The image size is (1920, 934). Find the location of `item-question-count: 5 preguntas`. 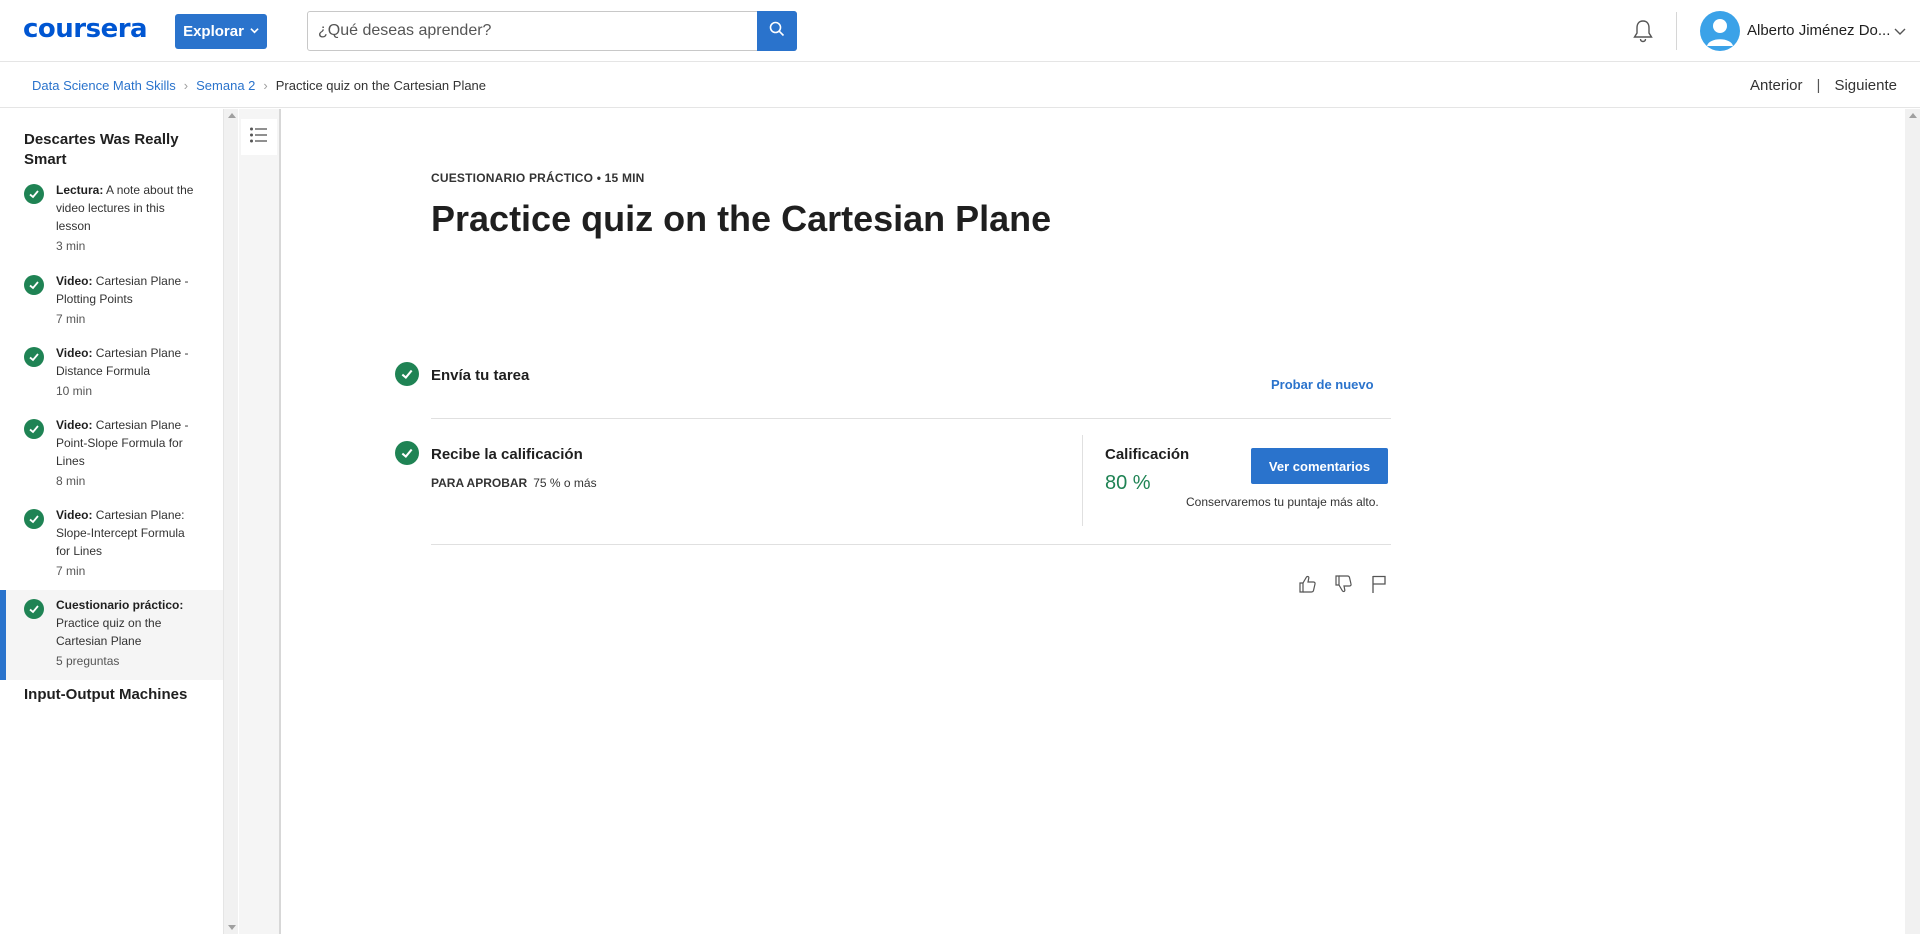

item-question-count: 5 preguntas is located at coordinates (88, 661).